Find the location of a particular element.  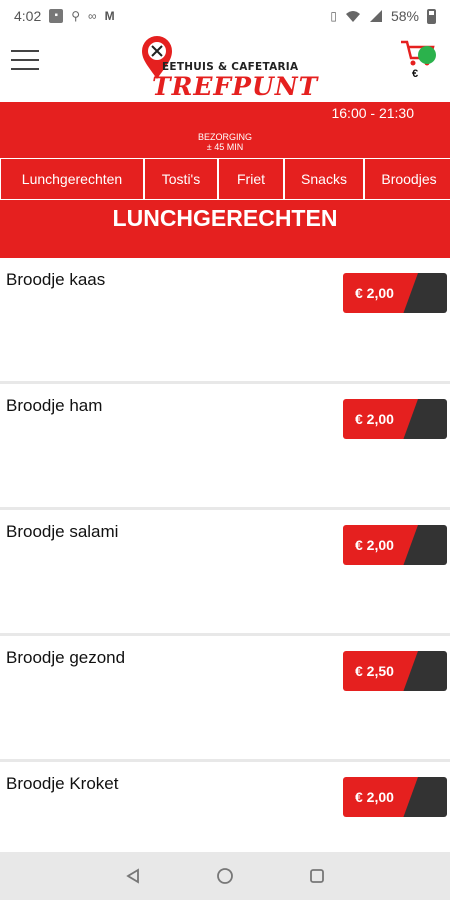

wifi-icon is located at coordinates (352, 16).